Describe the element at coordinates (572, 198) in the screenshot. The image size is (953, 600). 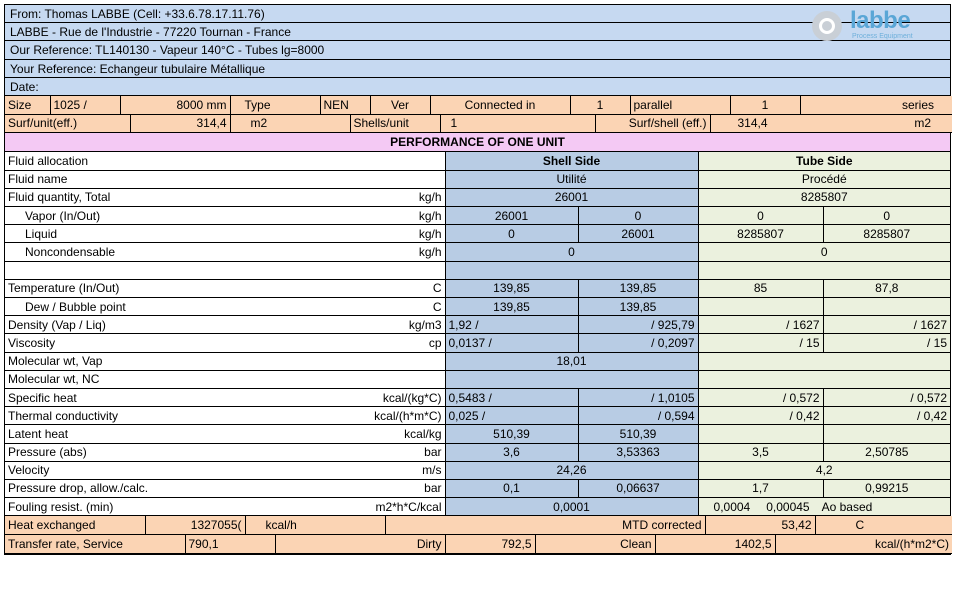
I see `shell-fluid-quantity: 26001` at that location.